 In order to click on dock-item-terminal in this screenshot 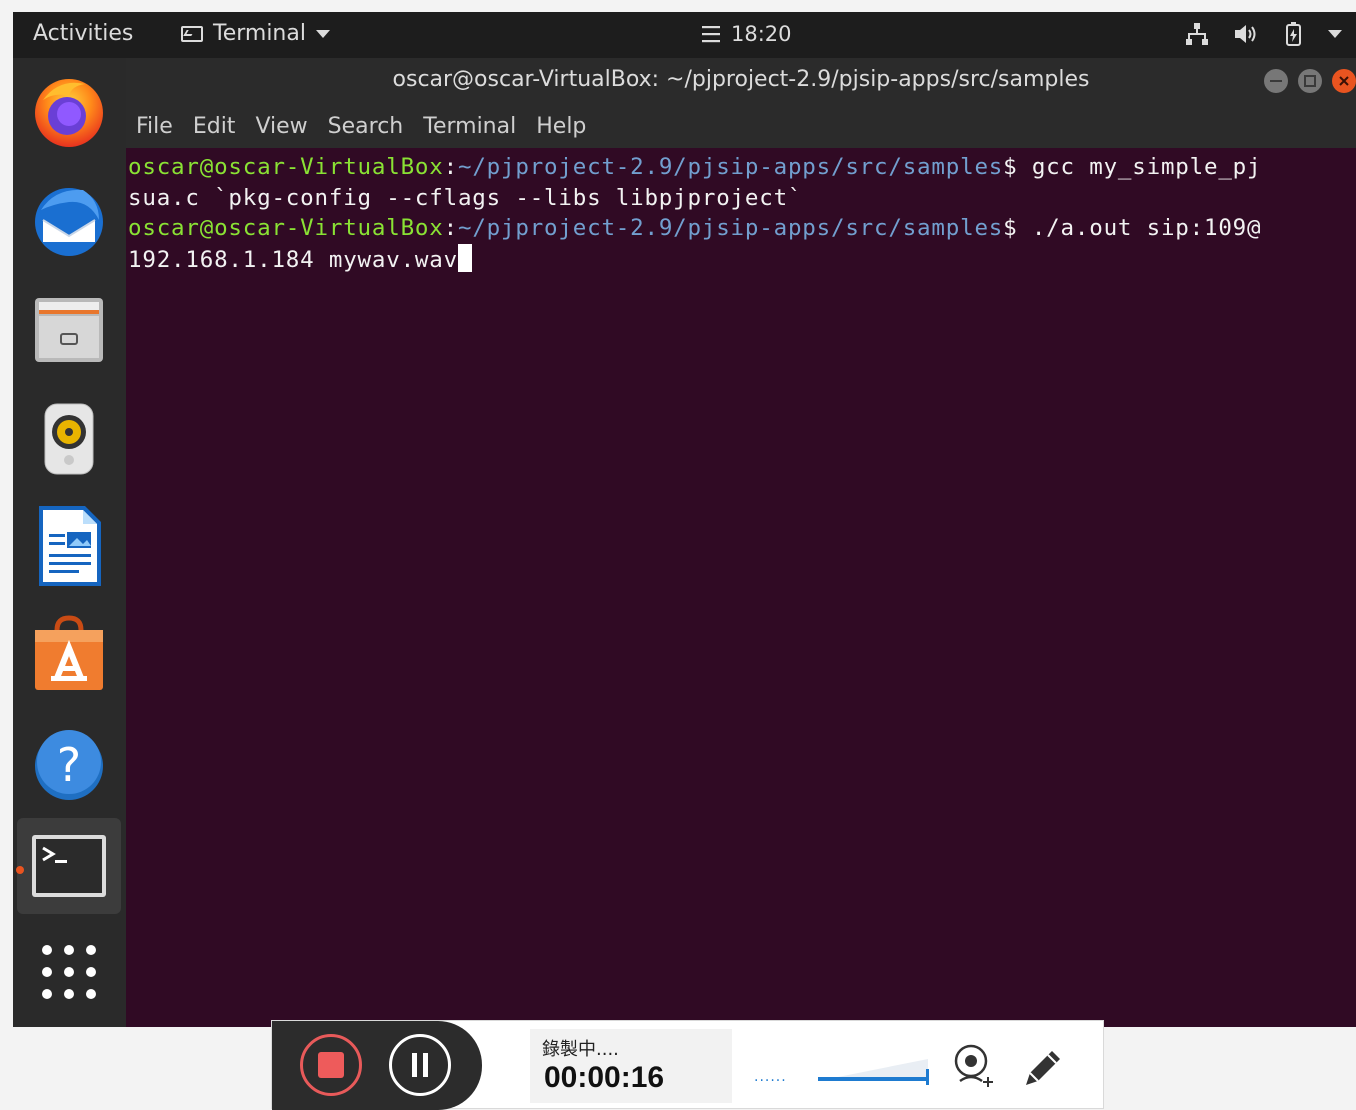, I will do `click(69, 866)`.